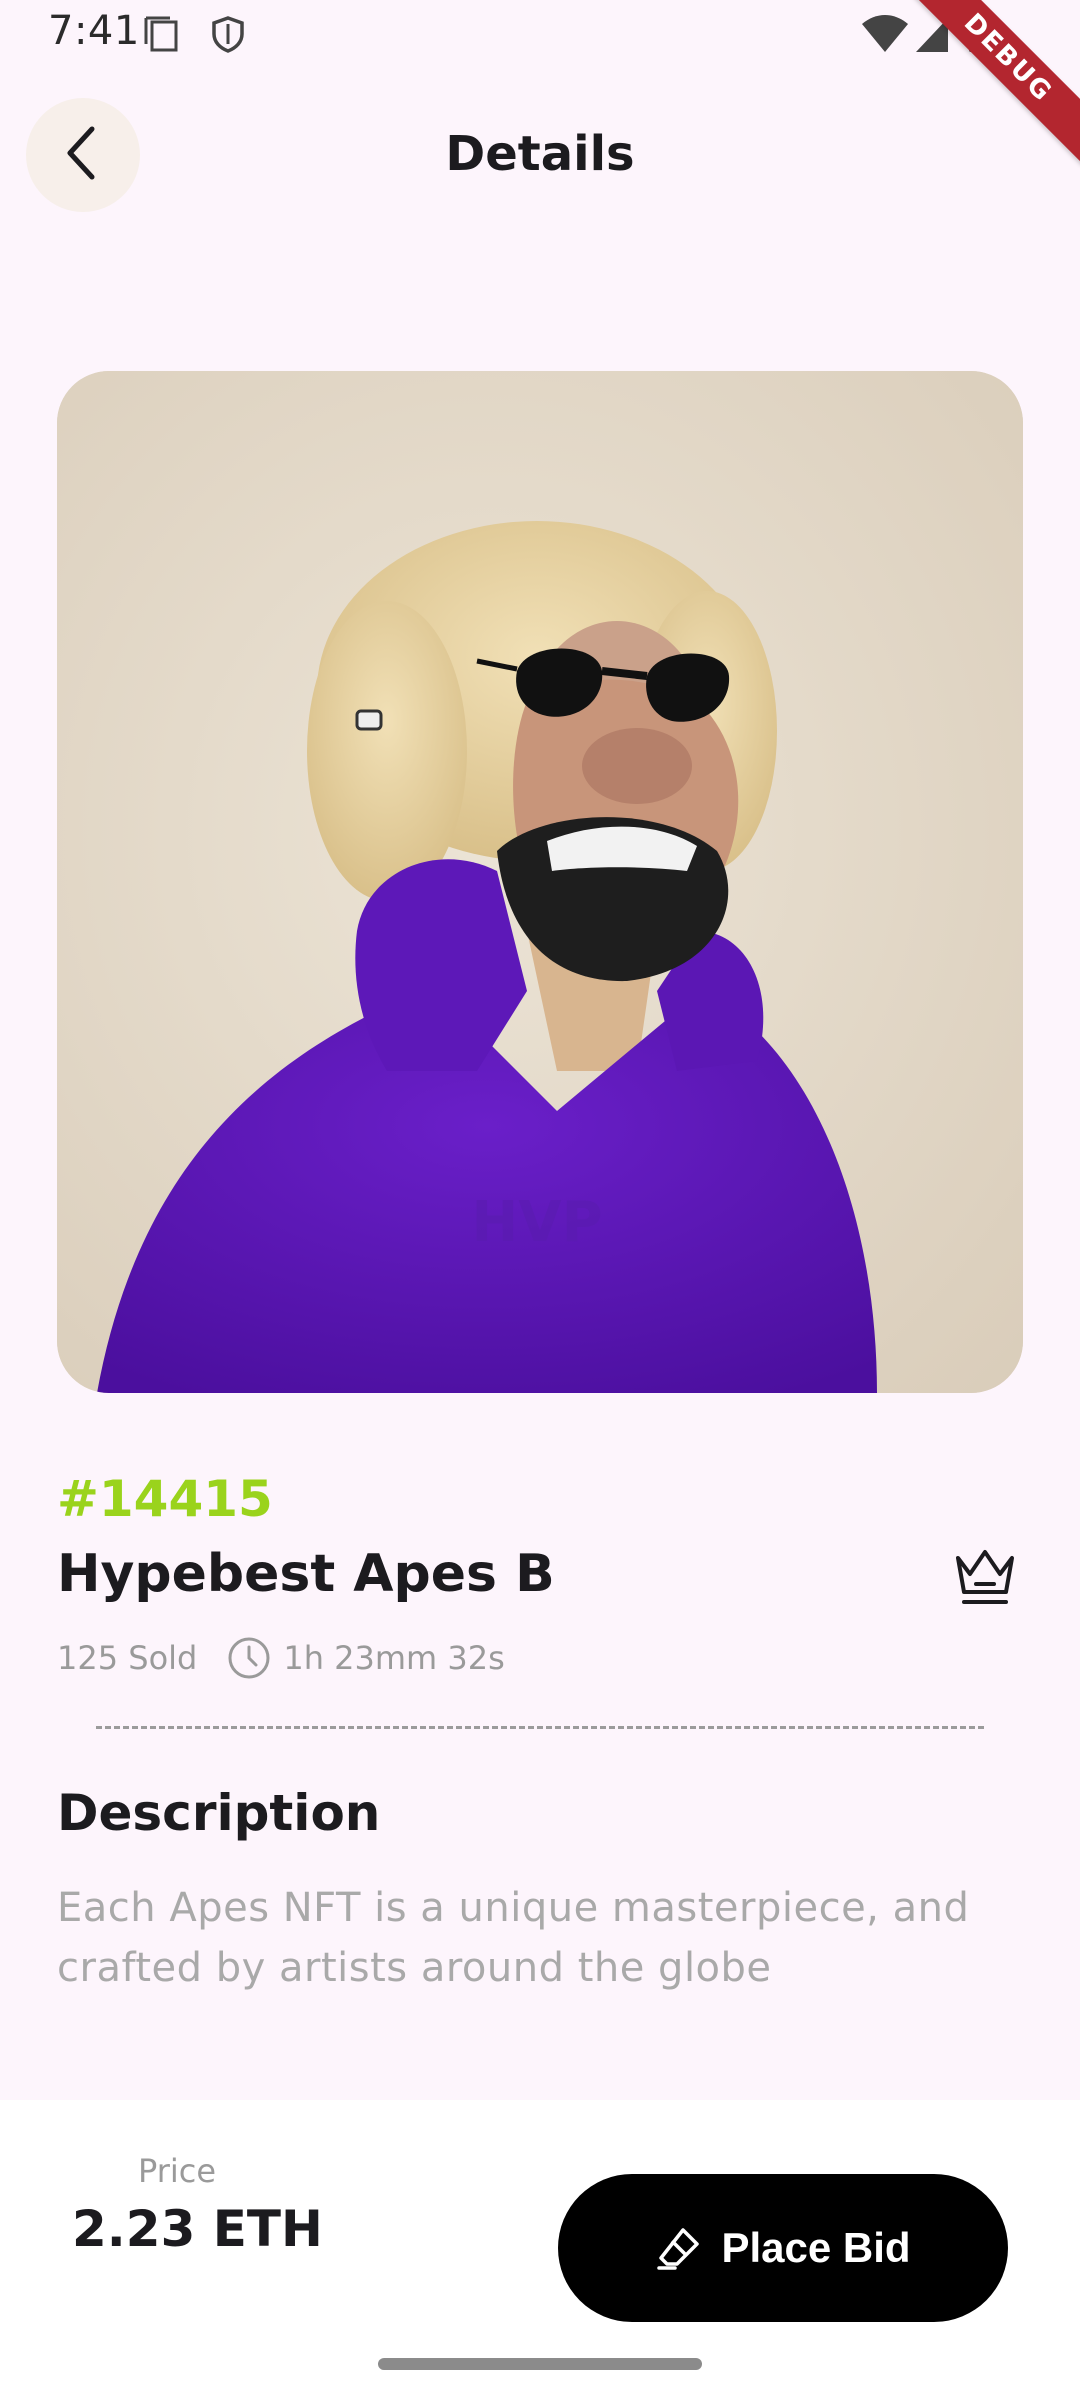 This screenshot has width=1080, height=2400. What do you see at coordinates (177, 2171) in the screenshot?
I see `price-label: Price` at bounding box center [177, 2171].